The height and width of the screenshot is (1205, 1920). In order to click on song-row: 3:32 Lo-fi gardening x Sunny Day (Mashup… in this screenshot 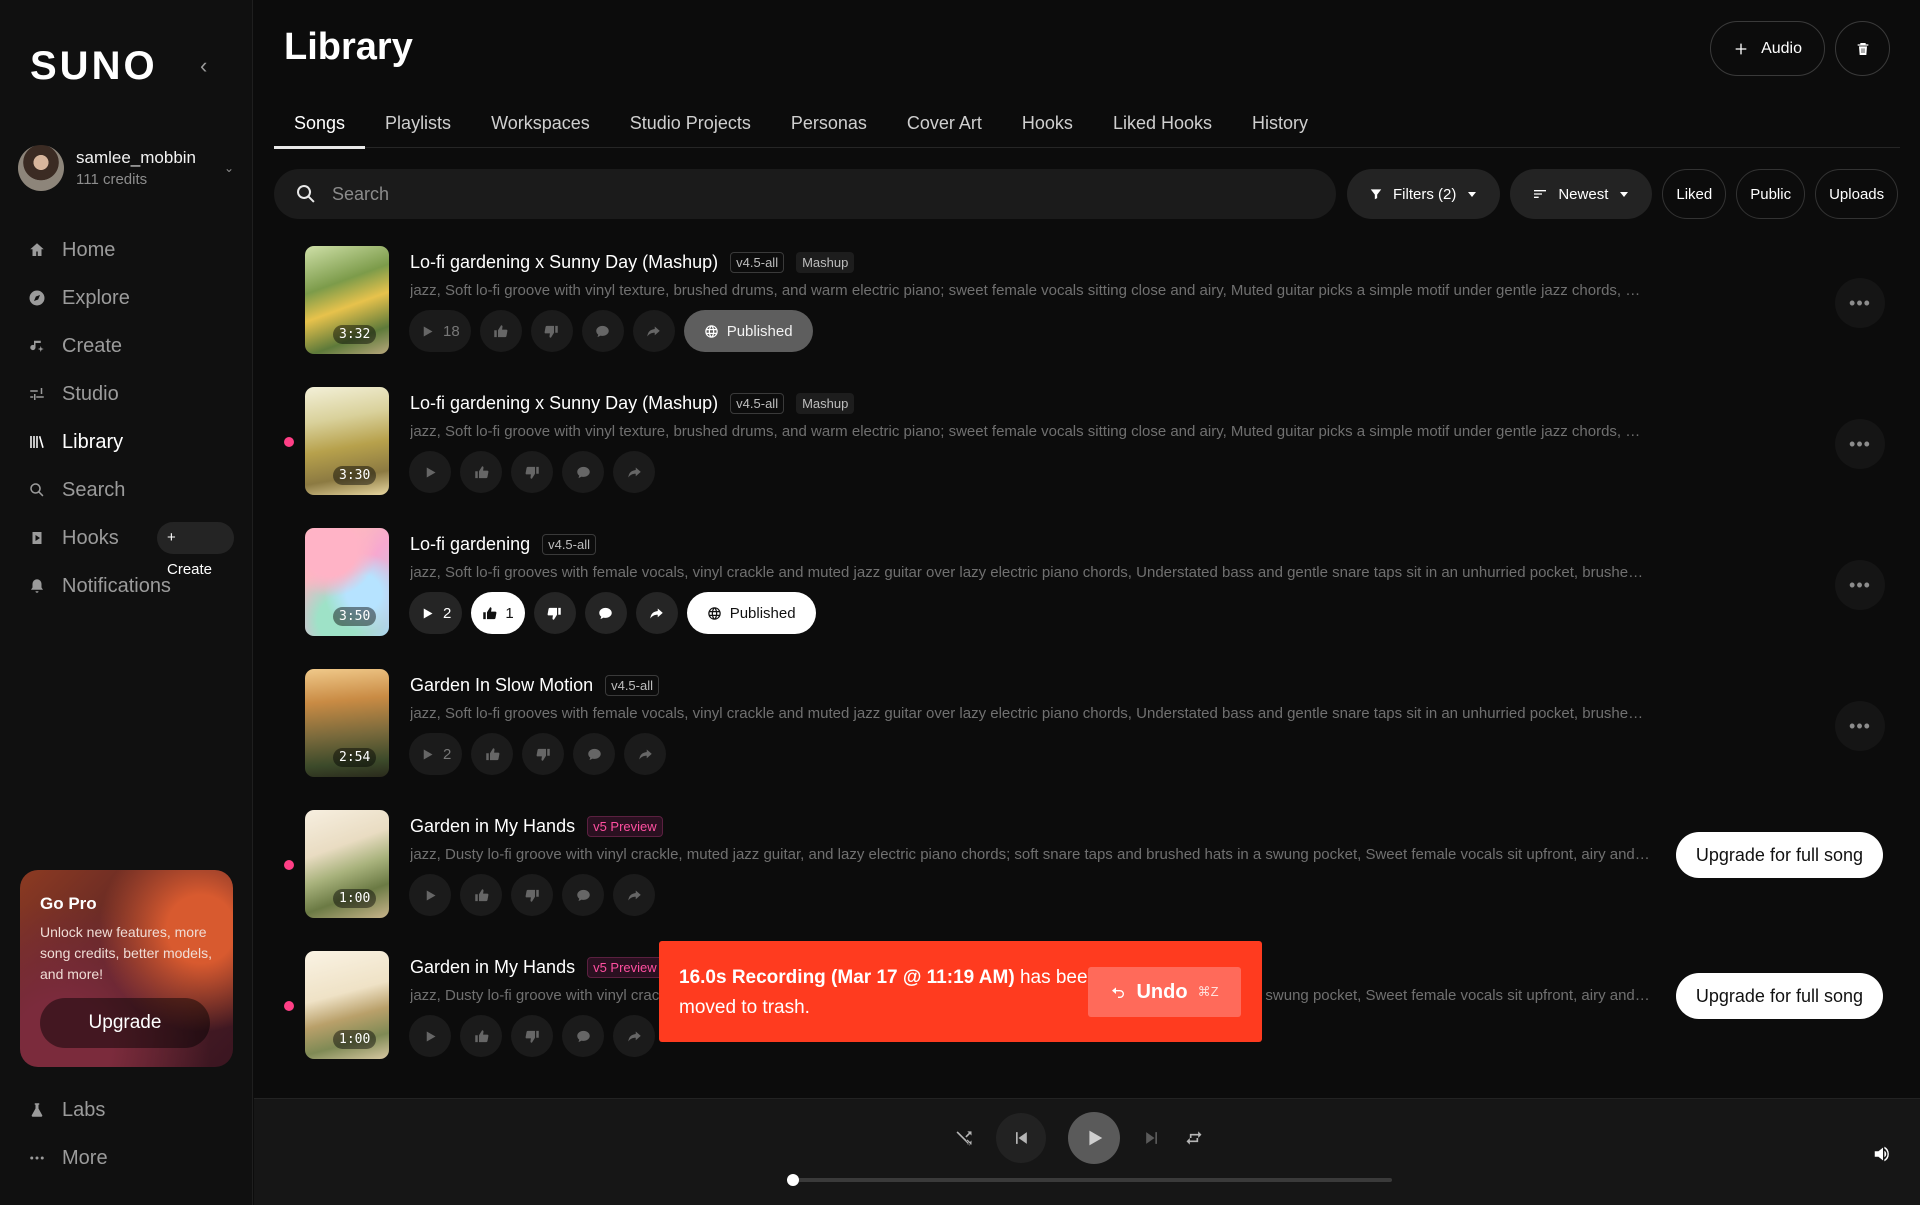, I will do `click(1087, 306)`.